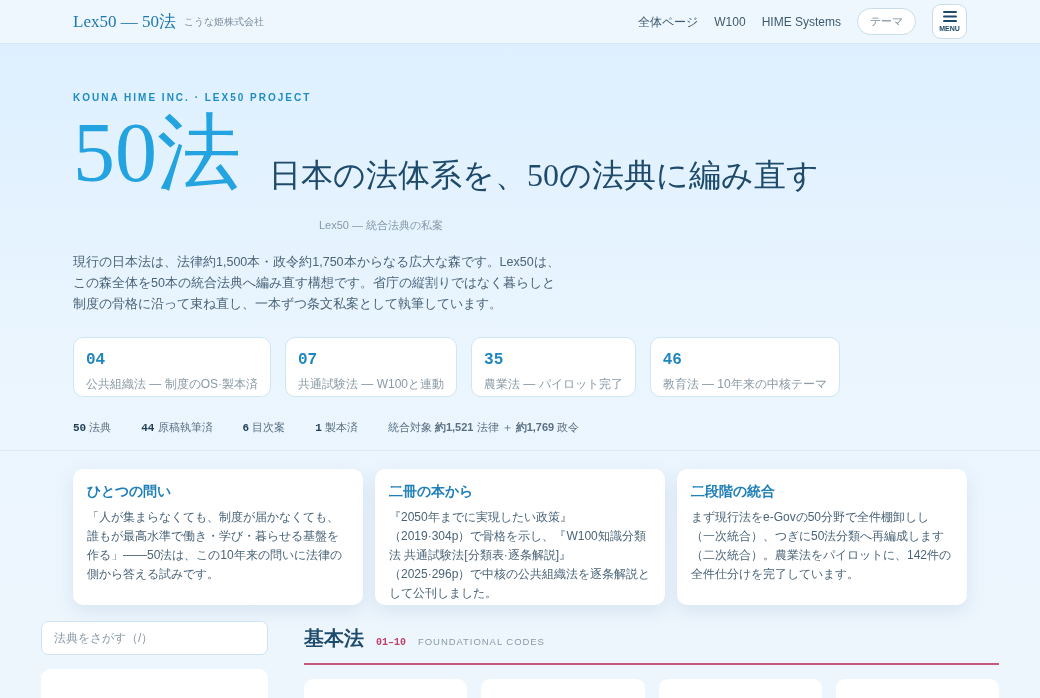 This screenshot has height=698, width=1040. I want to click on lead-paragraph: 現行の日本法は、法律約1,500本・政令約1,750本からなる広大な森です。Lex50は、この森全体を50本の統合法典へ編み直す構想です。省庁の縦割りではなく暮らしと制度の骨格に沿って束ね直し、一本ずつ条文私案として執筆しています。, so click(317, 283).